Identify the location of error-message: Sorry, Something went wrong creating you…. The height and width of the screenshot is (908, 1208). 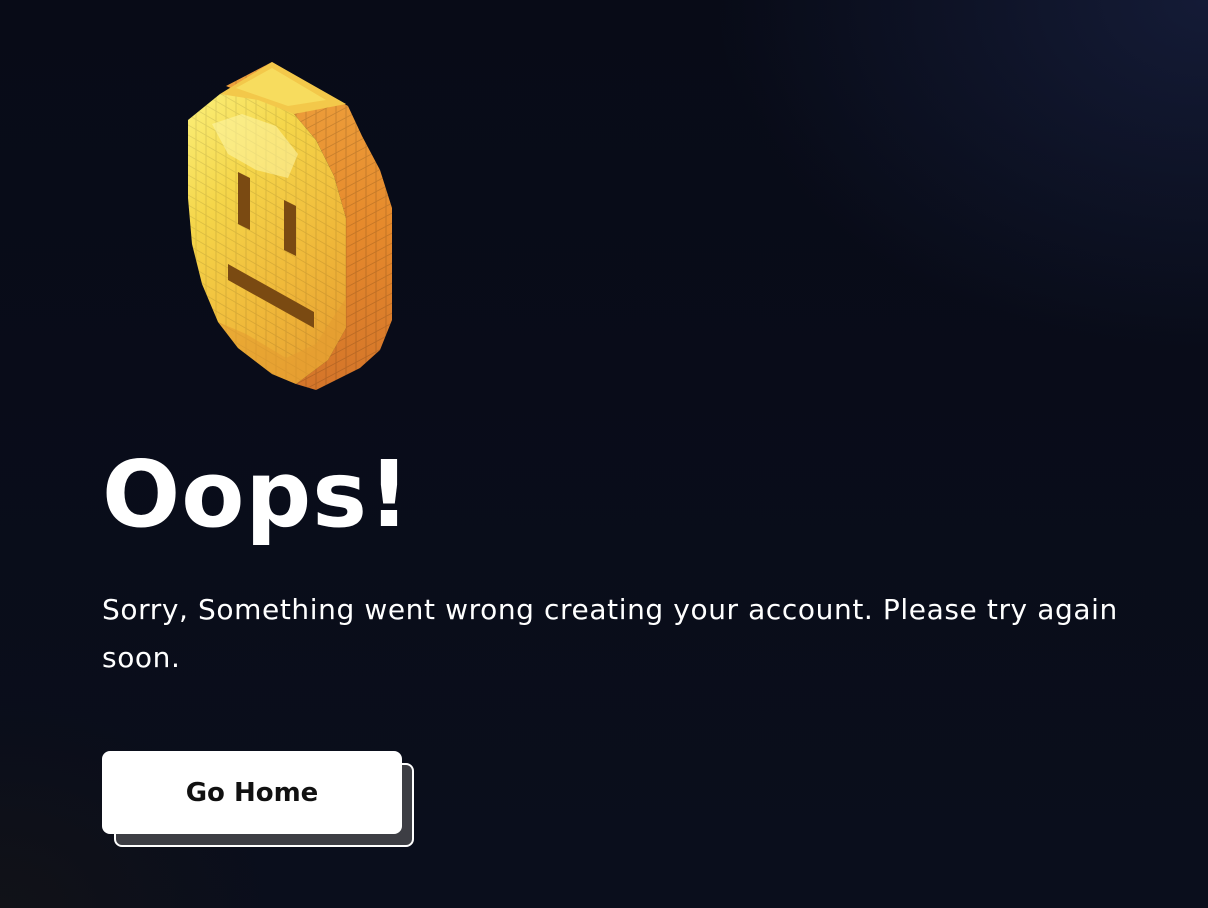
(610, 633).